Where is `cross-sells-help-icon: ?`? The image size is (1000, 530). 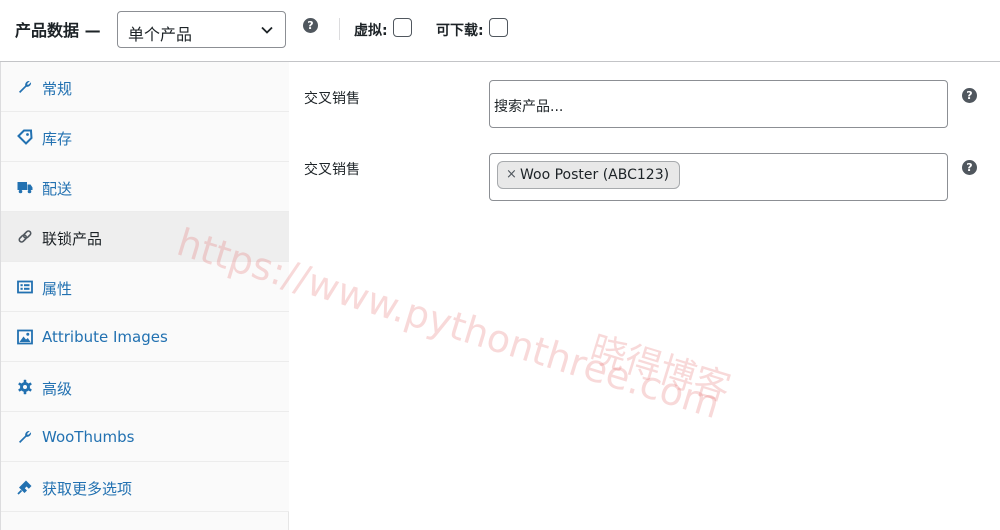
cross-sells-help-icon: ? is located at coordinates (969, 167).